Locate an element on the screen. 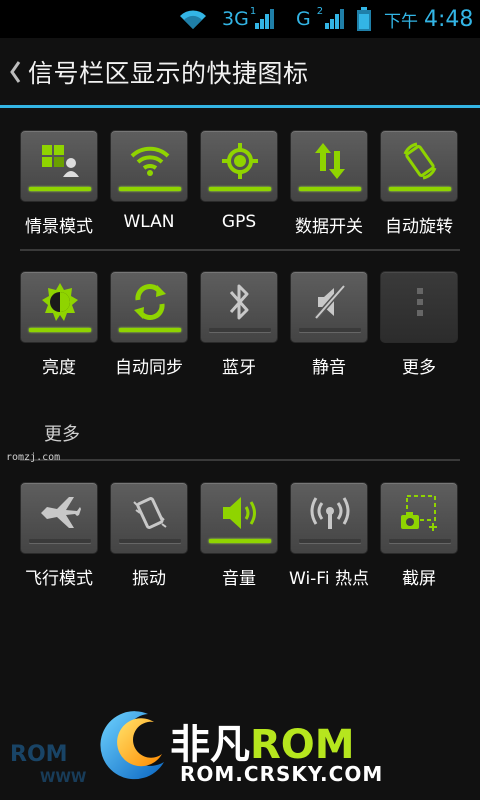  more-section-header: 更多 is located at coordinates (62, 434).